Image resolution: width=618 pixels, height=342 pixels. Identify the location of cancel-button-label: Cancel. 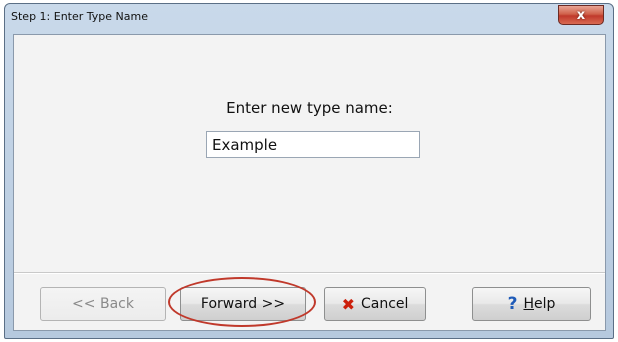
(384, 304).